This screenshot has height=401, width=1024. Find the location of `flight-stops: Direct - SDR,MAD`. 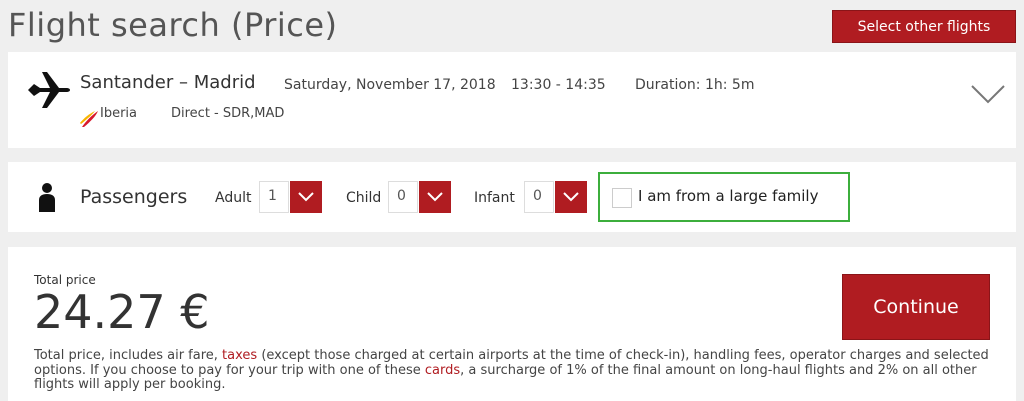

flight-stops: Direct - SDR,MAD is located at coordinates (228, 113).